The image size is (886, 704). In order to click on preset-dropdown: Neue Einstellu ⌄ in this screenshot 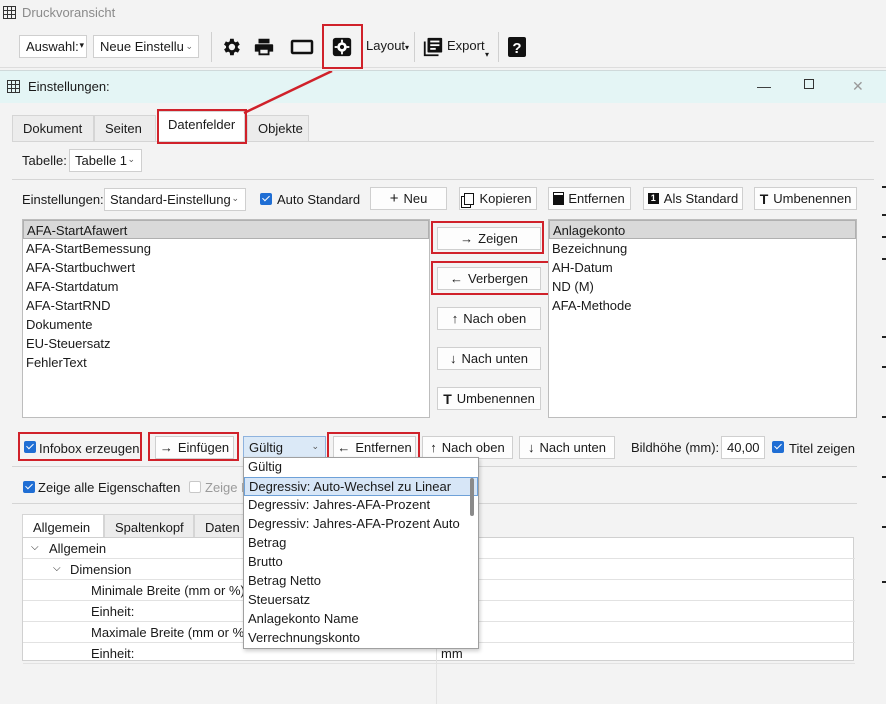, I will do `click(146, 46)`.